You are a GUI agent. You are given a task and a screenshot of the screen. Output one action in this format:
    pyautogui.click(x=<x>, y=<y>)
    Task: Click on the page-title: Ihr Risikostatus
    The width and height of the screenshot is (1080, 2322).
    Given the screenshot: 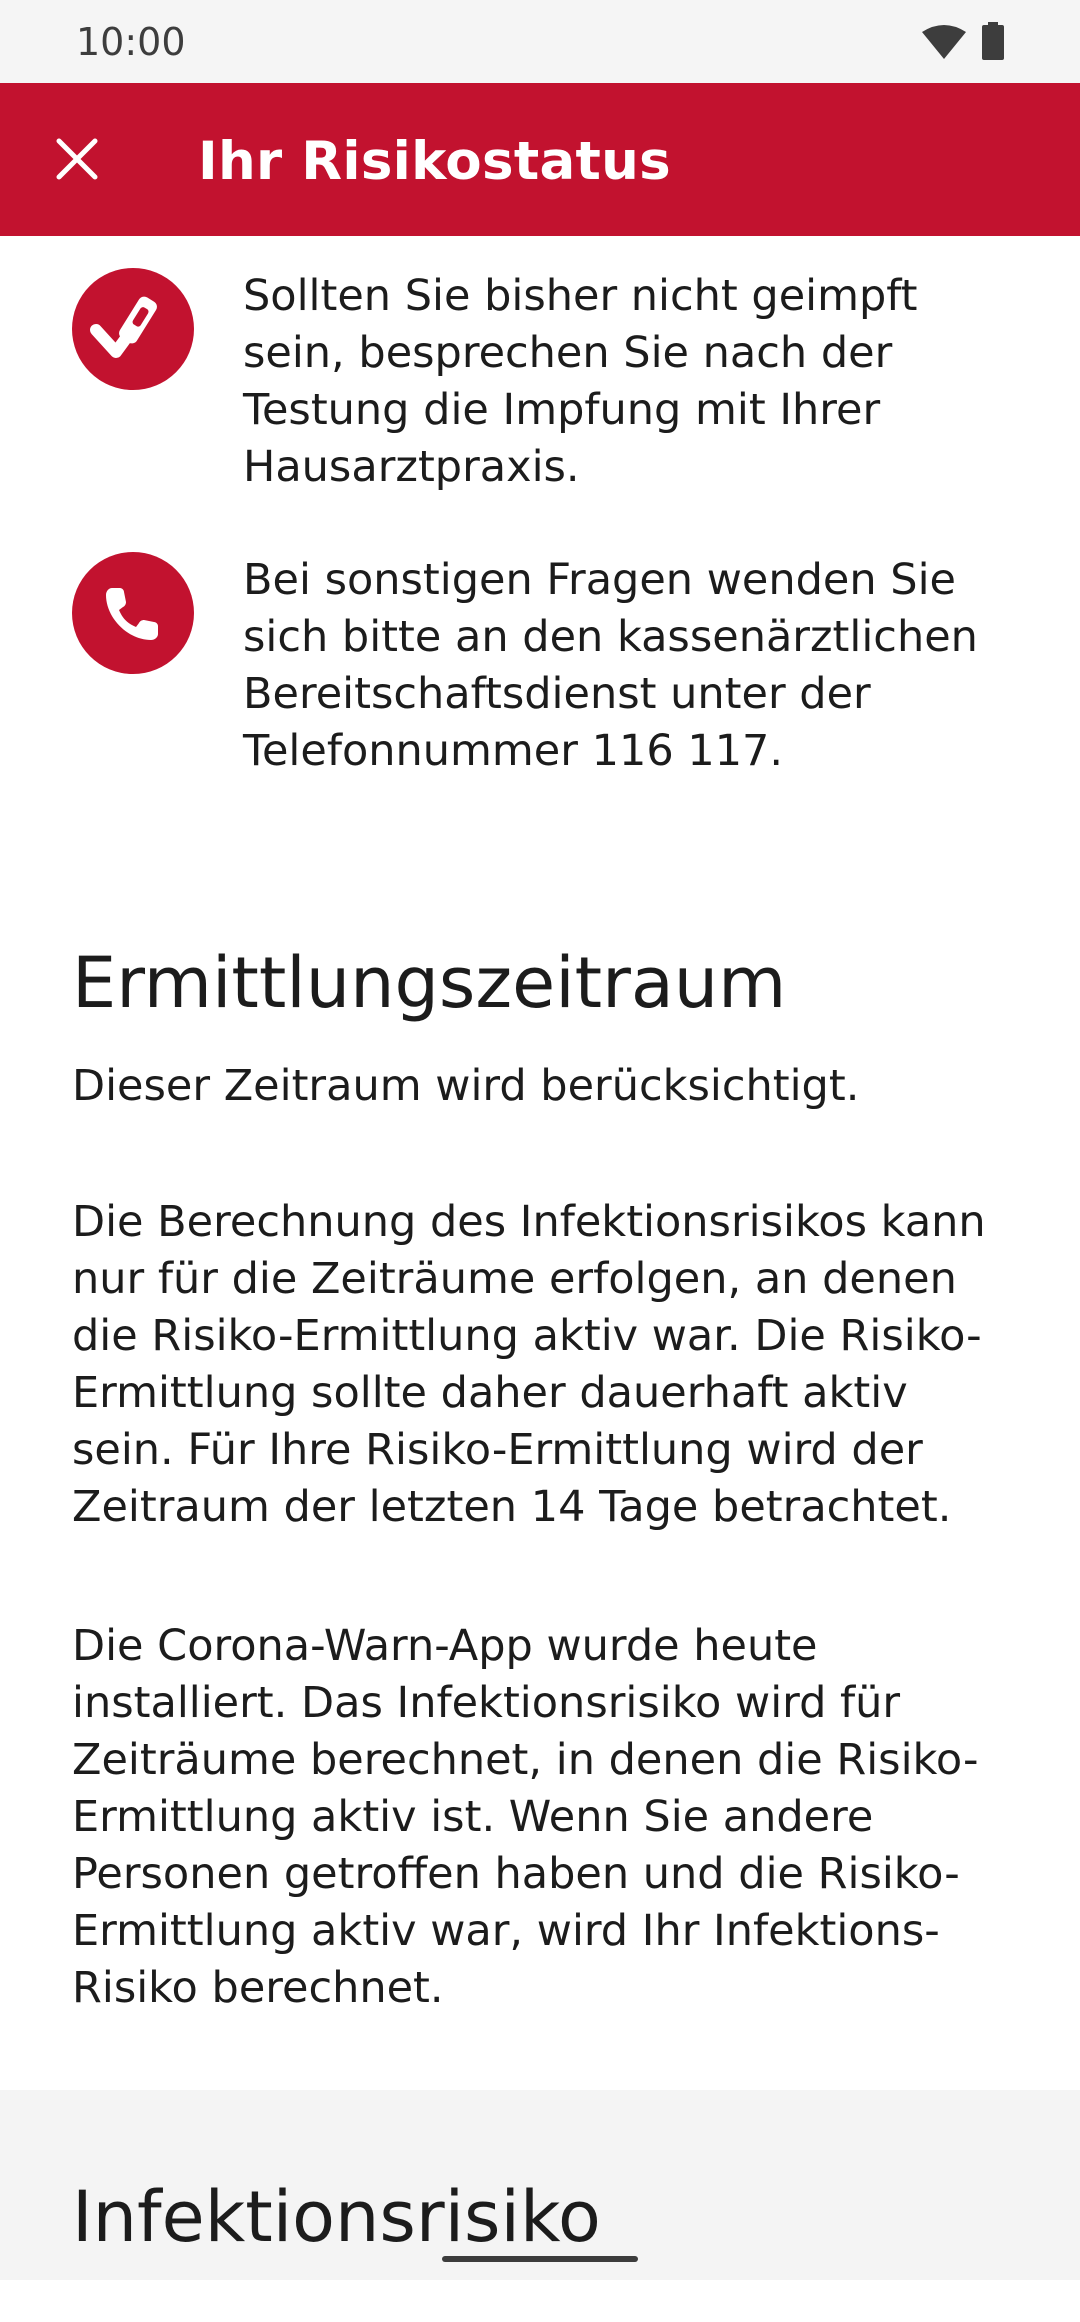 What is the action you would take?
    pyautogui.click(x=435, y=161)
    